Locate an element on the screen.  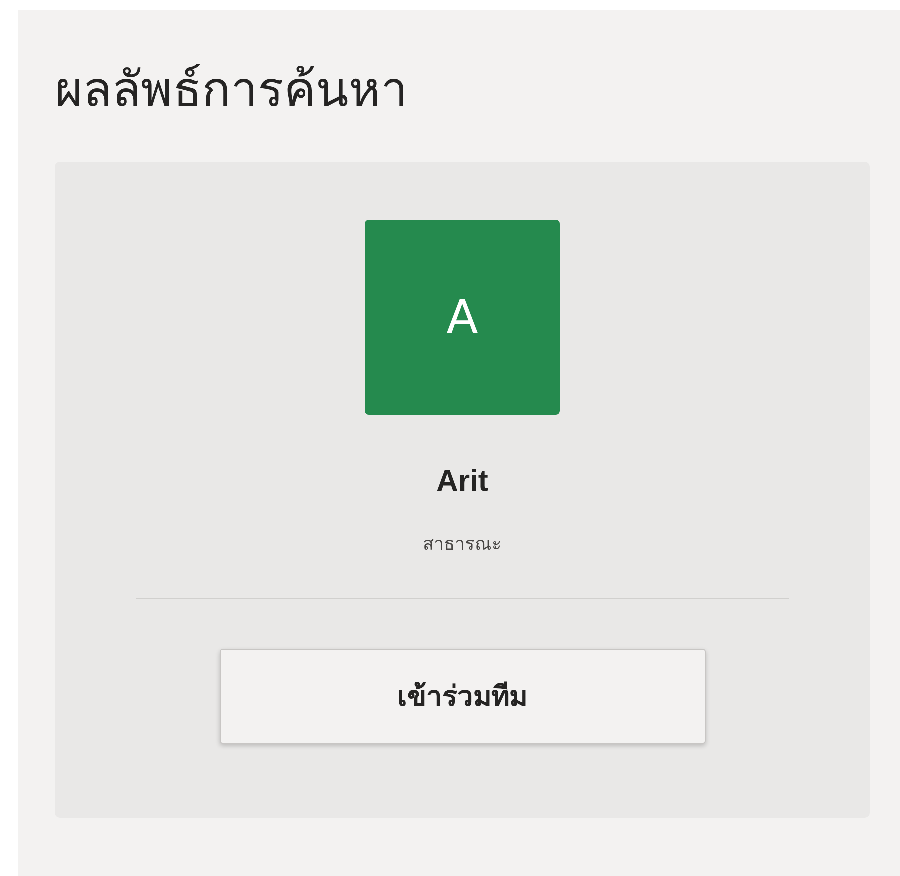
team-avatar: A is located at coordinates (462, 317).